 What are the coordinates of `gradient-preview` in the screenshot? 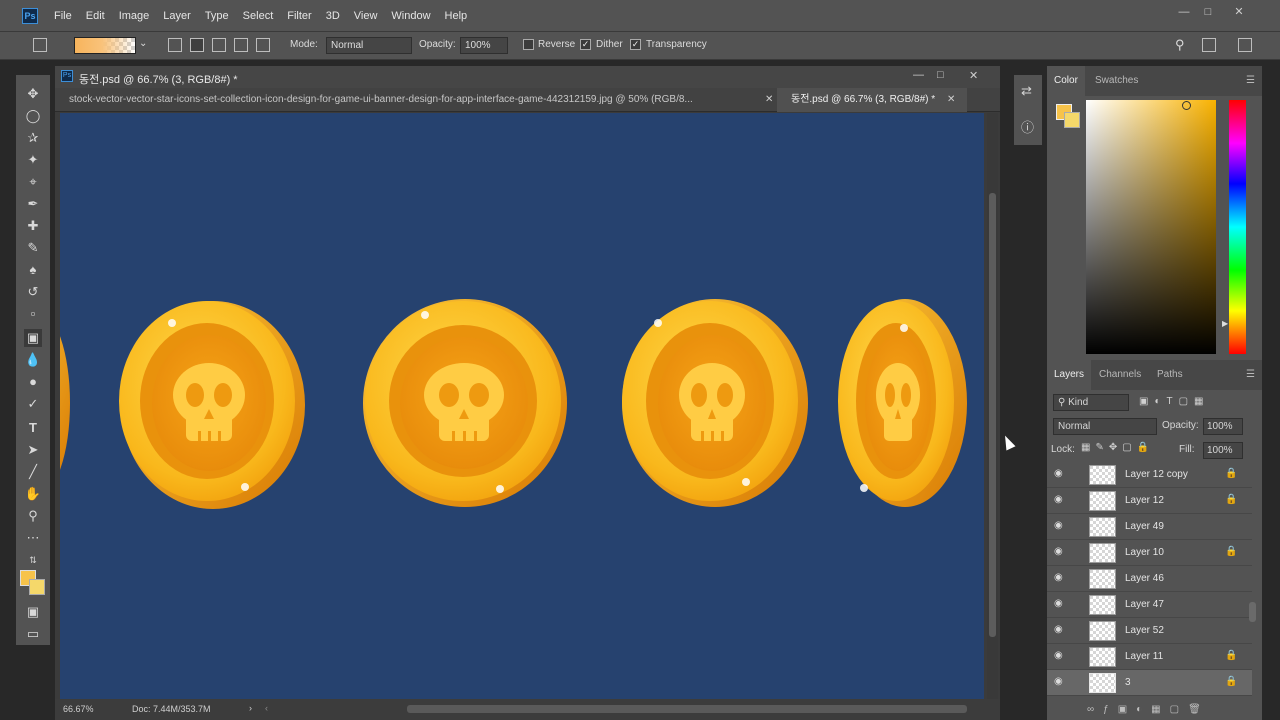 It's located at (105, 45).